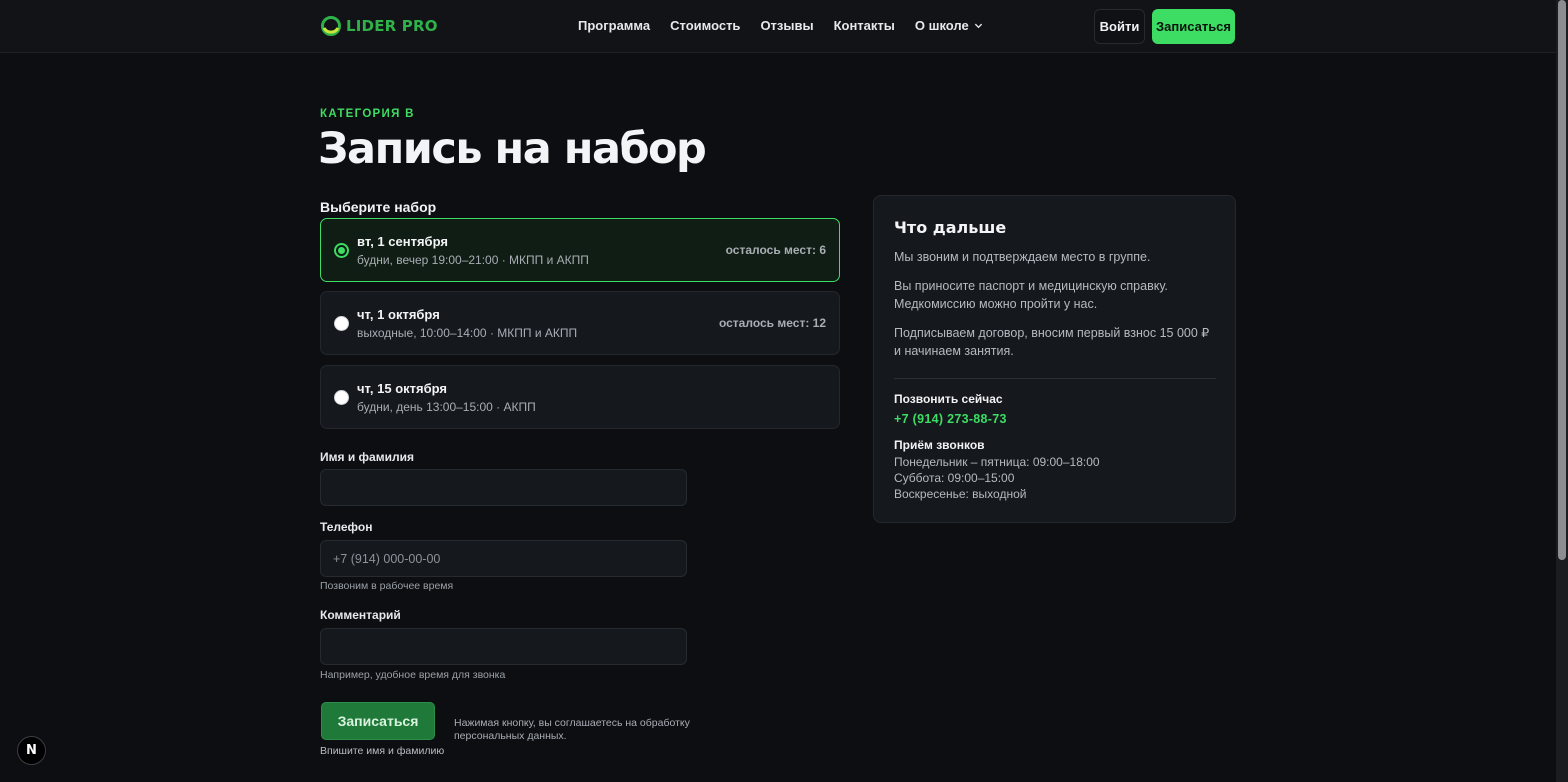 The height and width of the screenshot is (782, 1568). I want to click on comment-label: Комментарий, so click(360, 615).